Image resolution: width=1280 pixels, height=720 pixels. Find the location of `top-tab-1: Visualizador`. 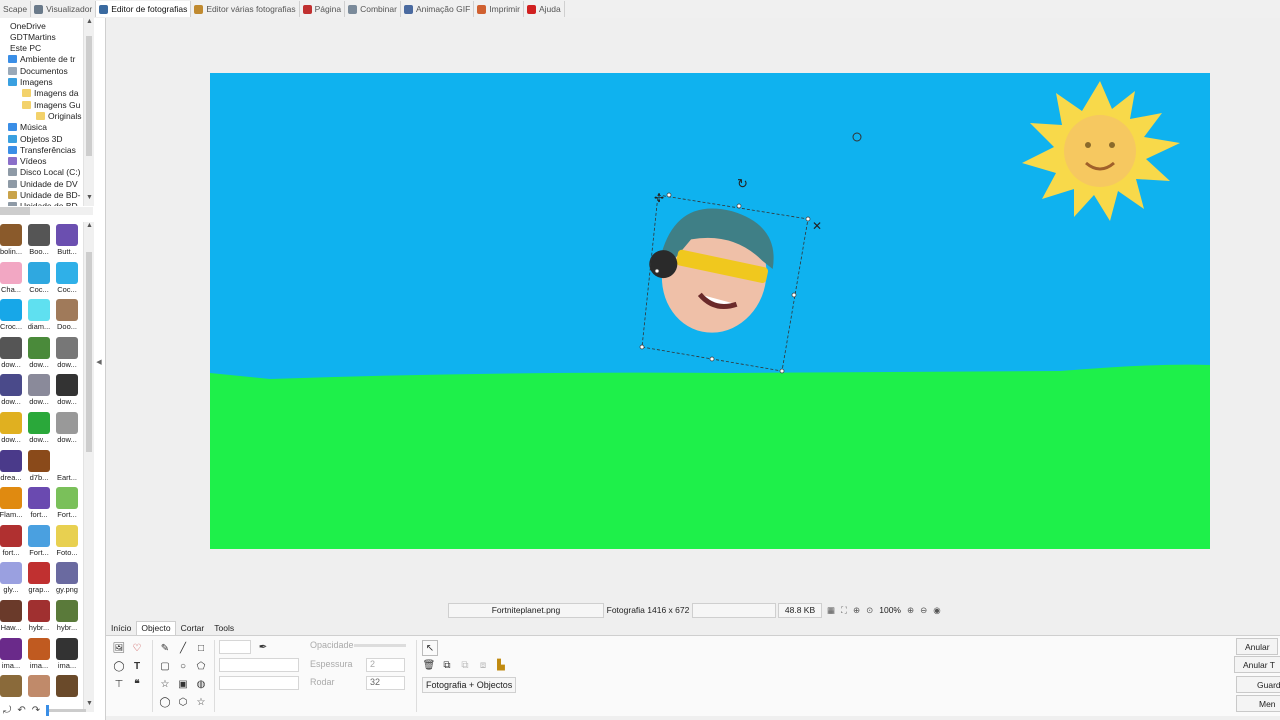

top-tab-1: Visualizador is located at coordinates (64, 9).